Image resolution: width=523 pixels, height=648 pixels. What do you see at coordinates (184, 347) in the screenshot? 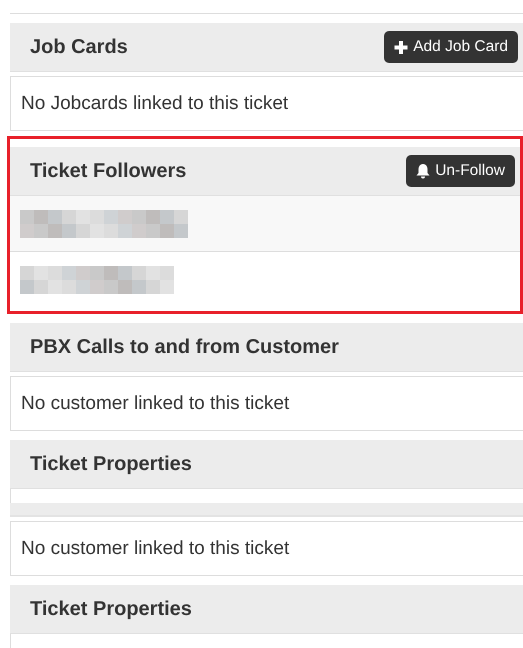
I see `panel-title: PBX Calls to and from Customer` at bounding box center [184, 347].